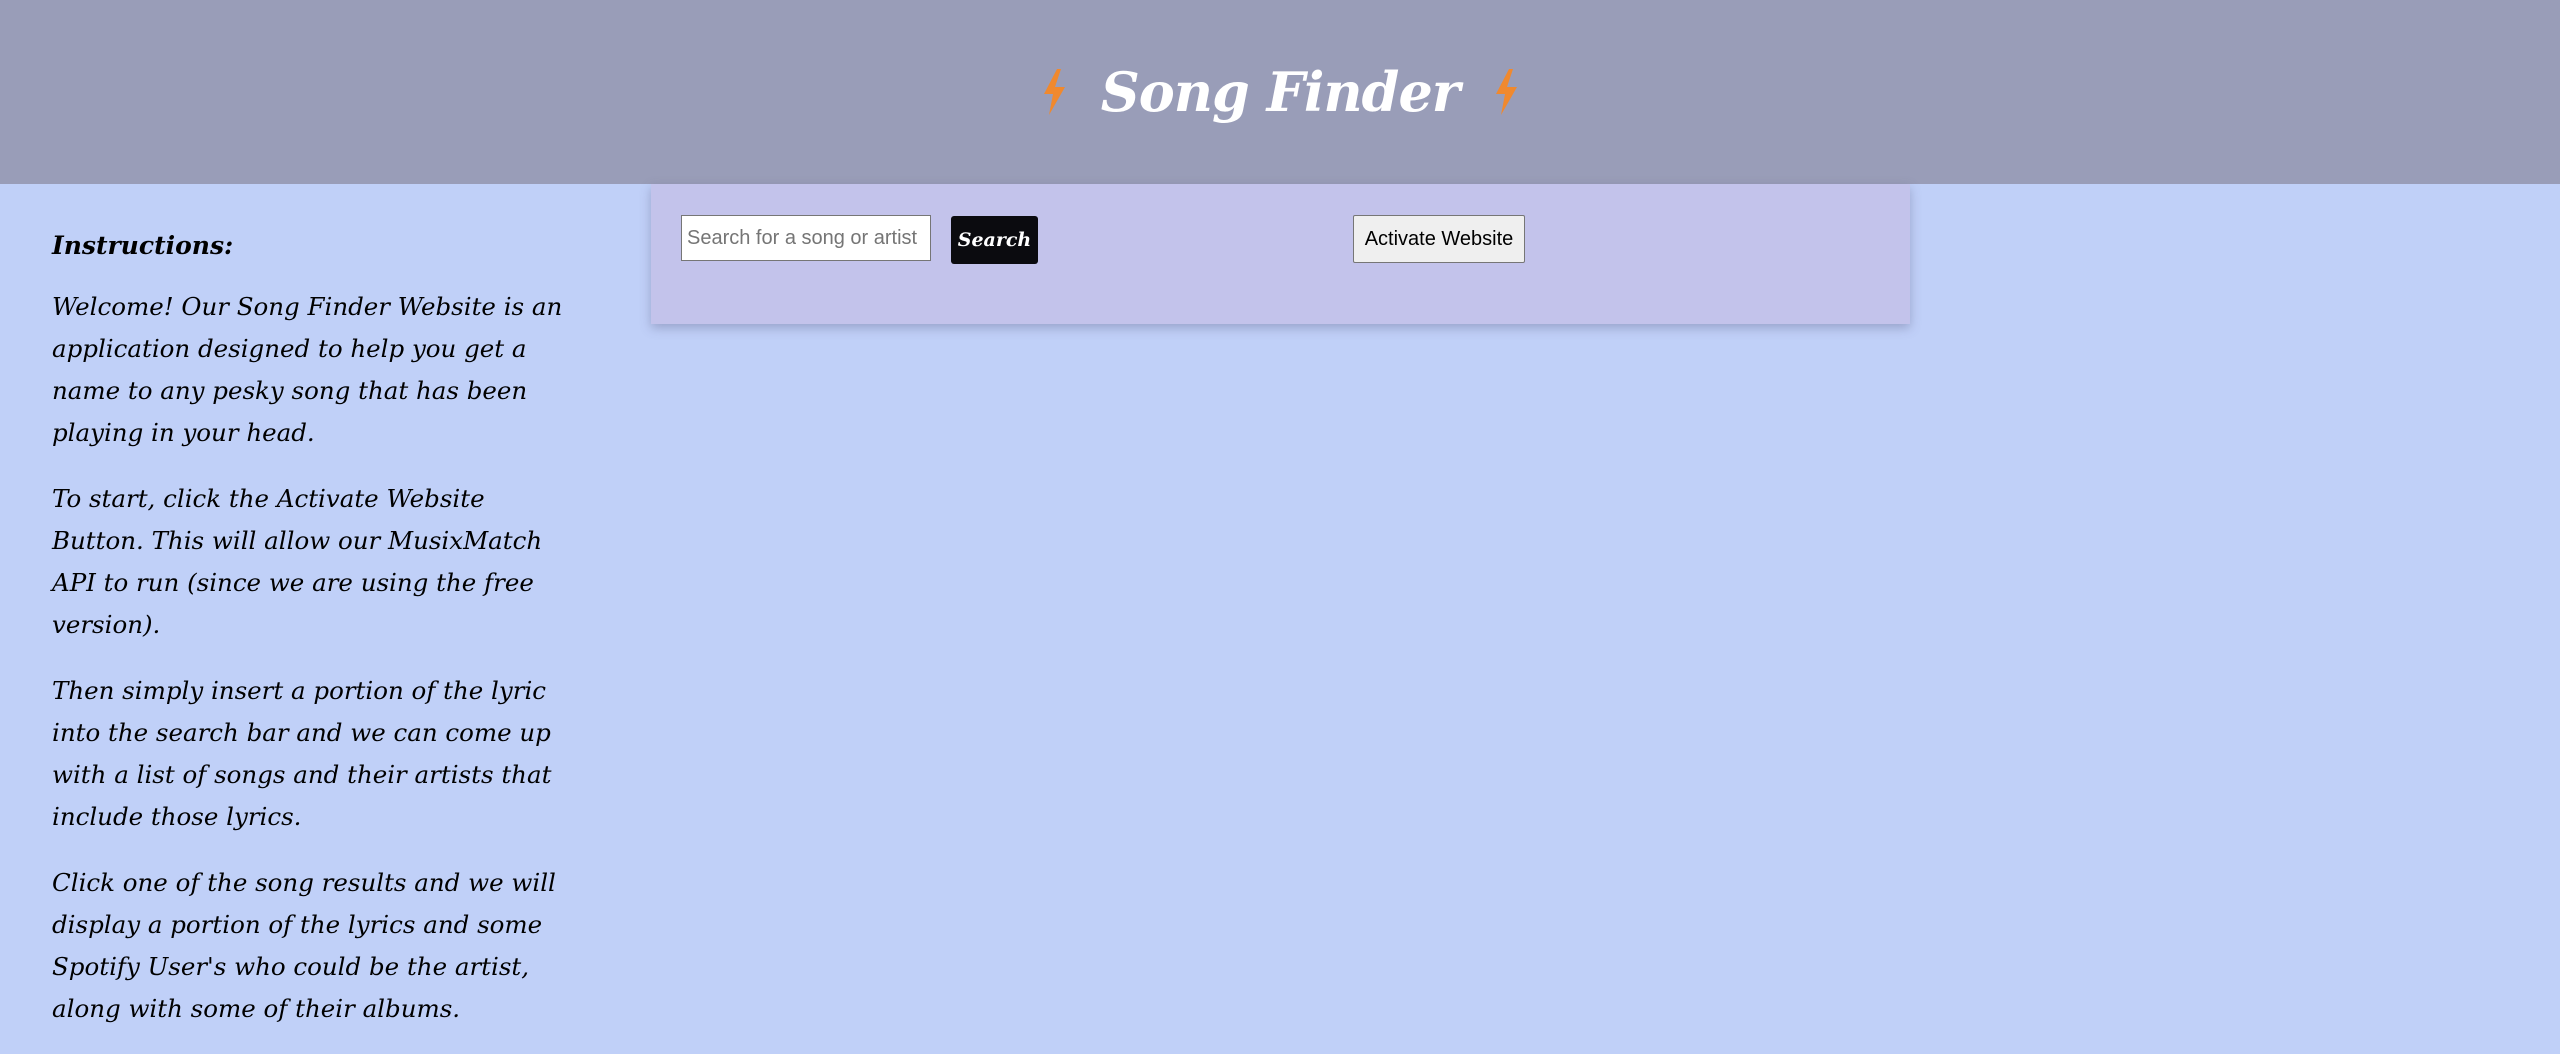 The width and height of the screenshot is (2560, 1054). I want to click on search-input, so click(806, 238).